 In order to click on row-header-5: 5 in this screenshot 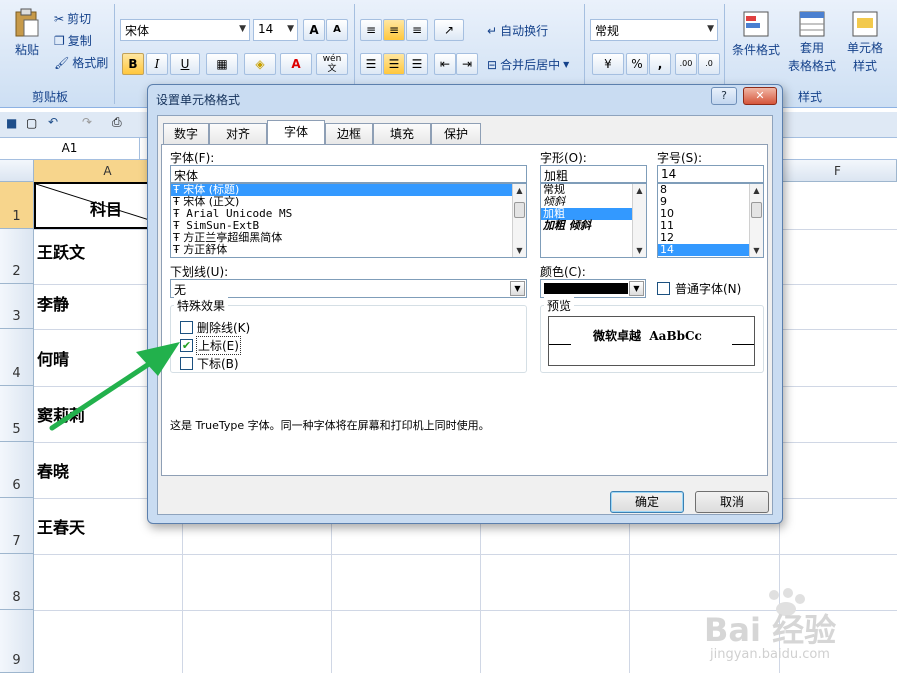, I will do `click(17, 414)`.